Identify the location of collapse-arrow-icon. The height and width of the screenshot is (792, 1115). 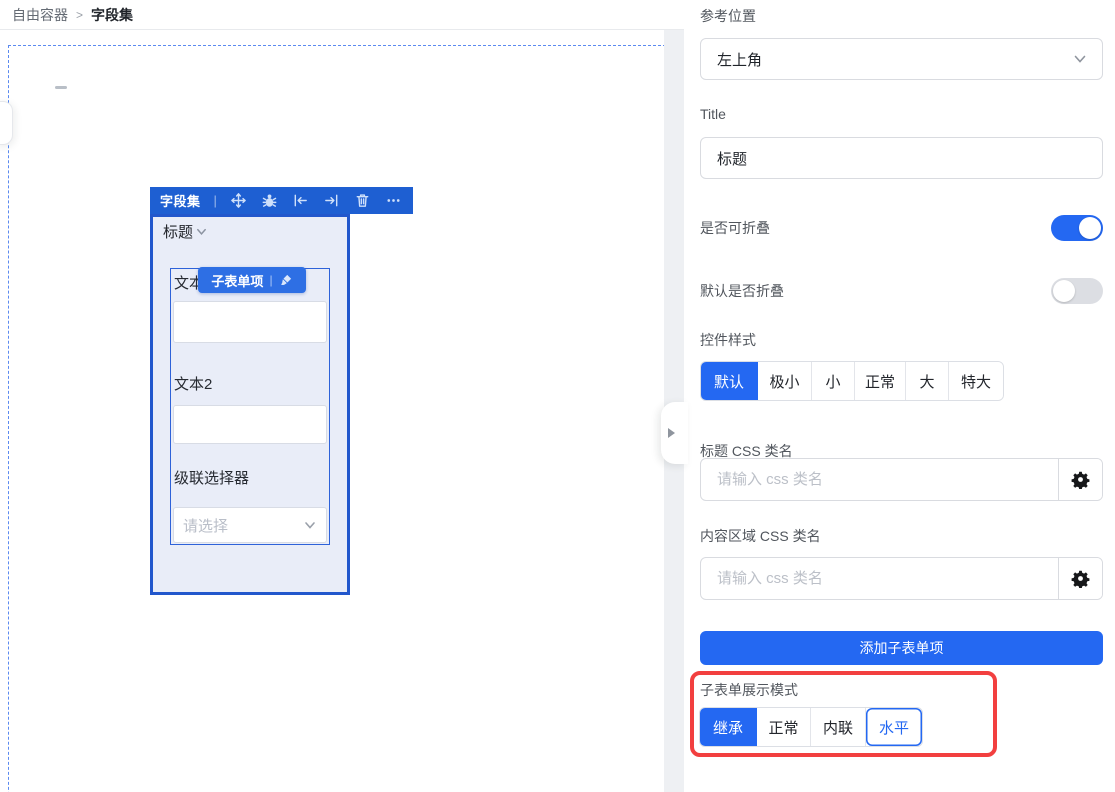
(671, 433).